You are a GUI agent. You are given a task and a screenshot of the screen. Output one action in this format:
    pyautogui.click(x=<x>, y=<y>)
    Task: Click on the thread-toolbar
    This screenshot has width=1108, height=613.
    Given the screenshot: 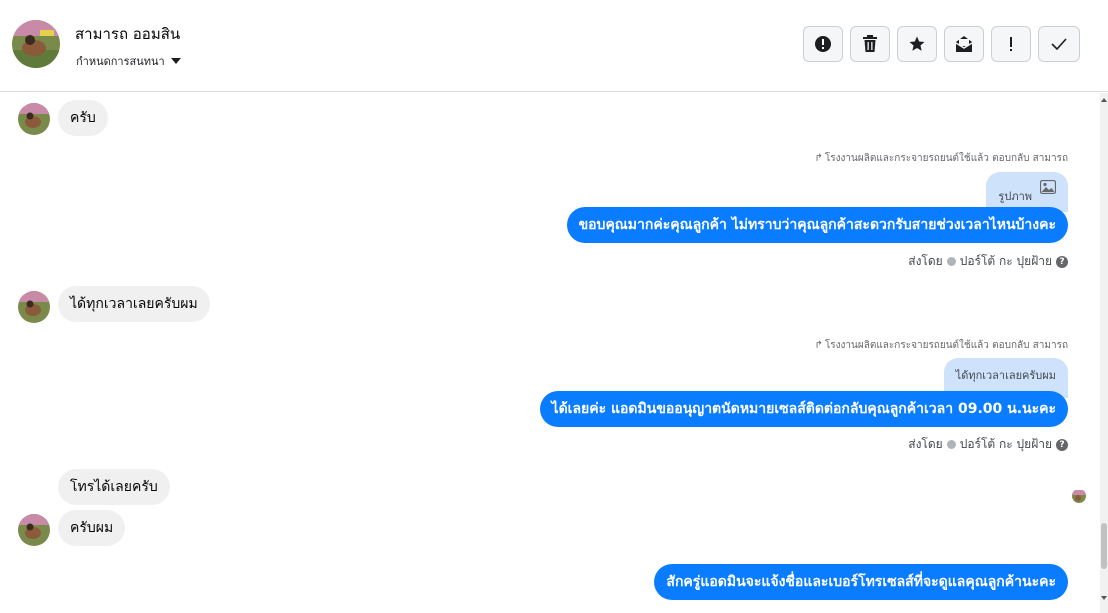 What is the action you would take?
    pyautogui.click(x=941, y=44)
    